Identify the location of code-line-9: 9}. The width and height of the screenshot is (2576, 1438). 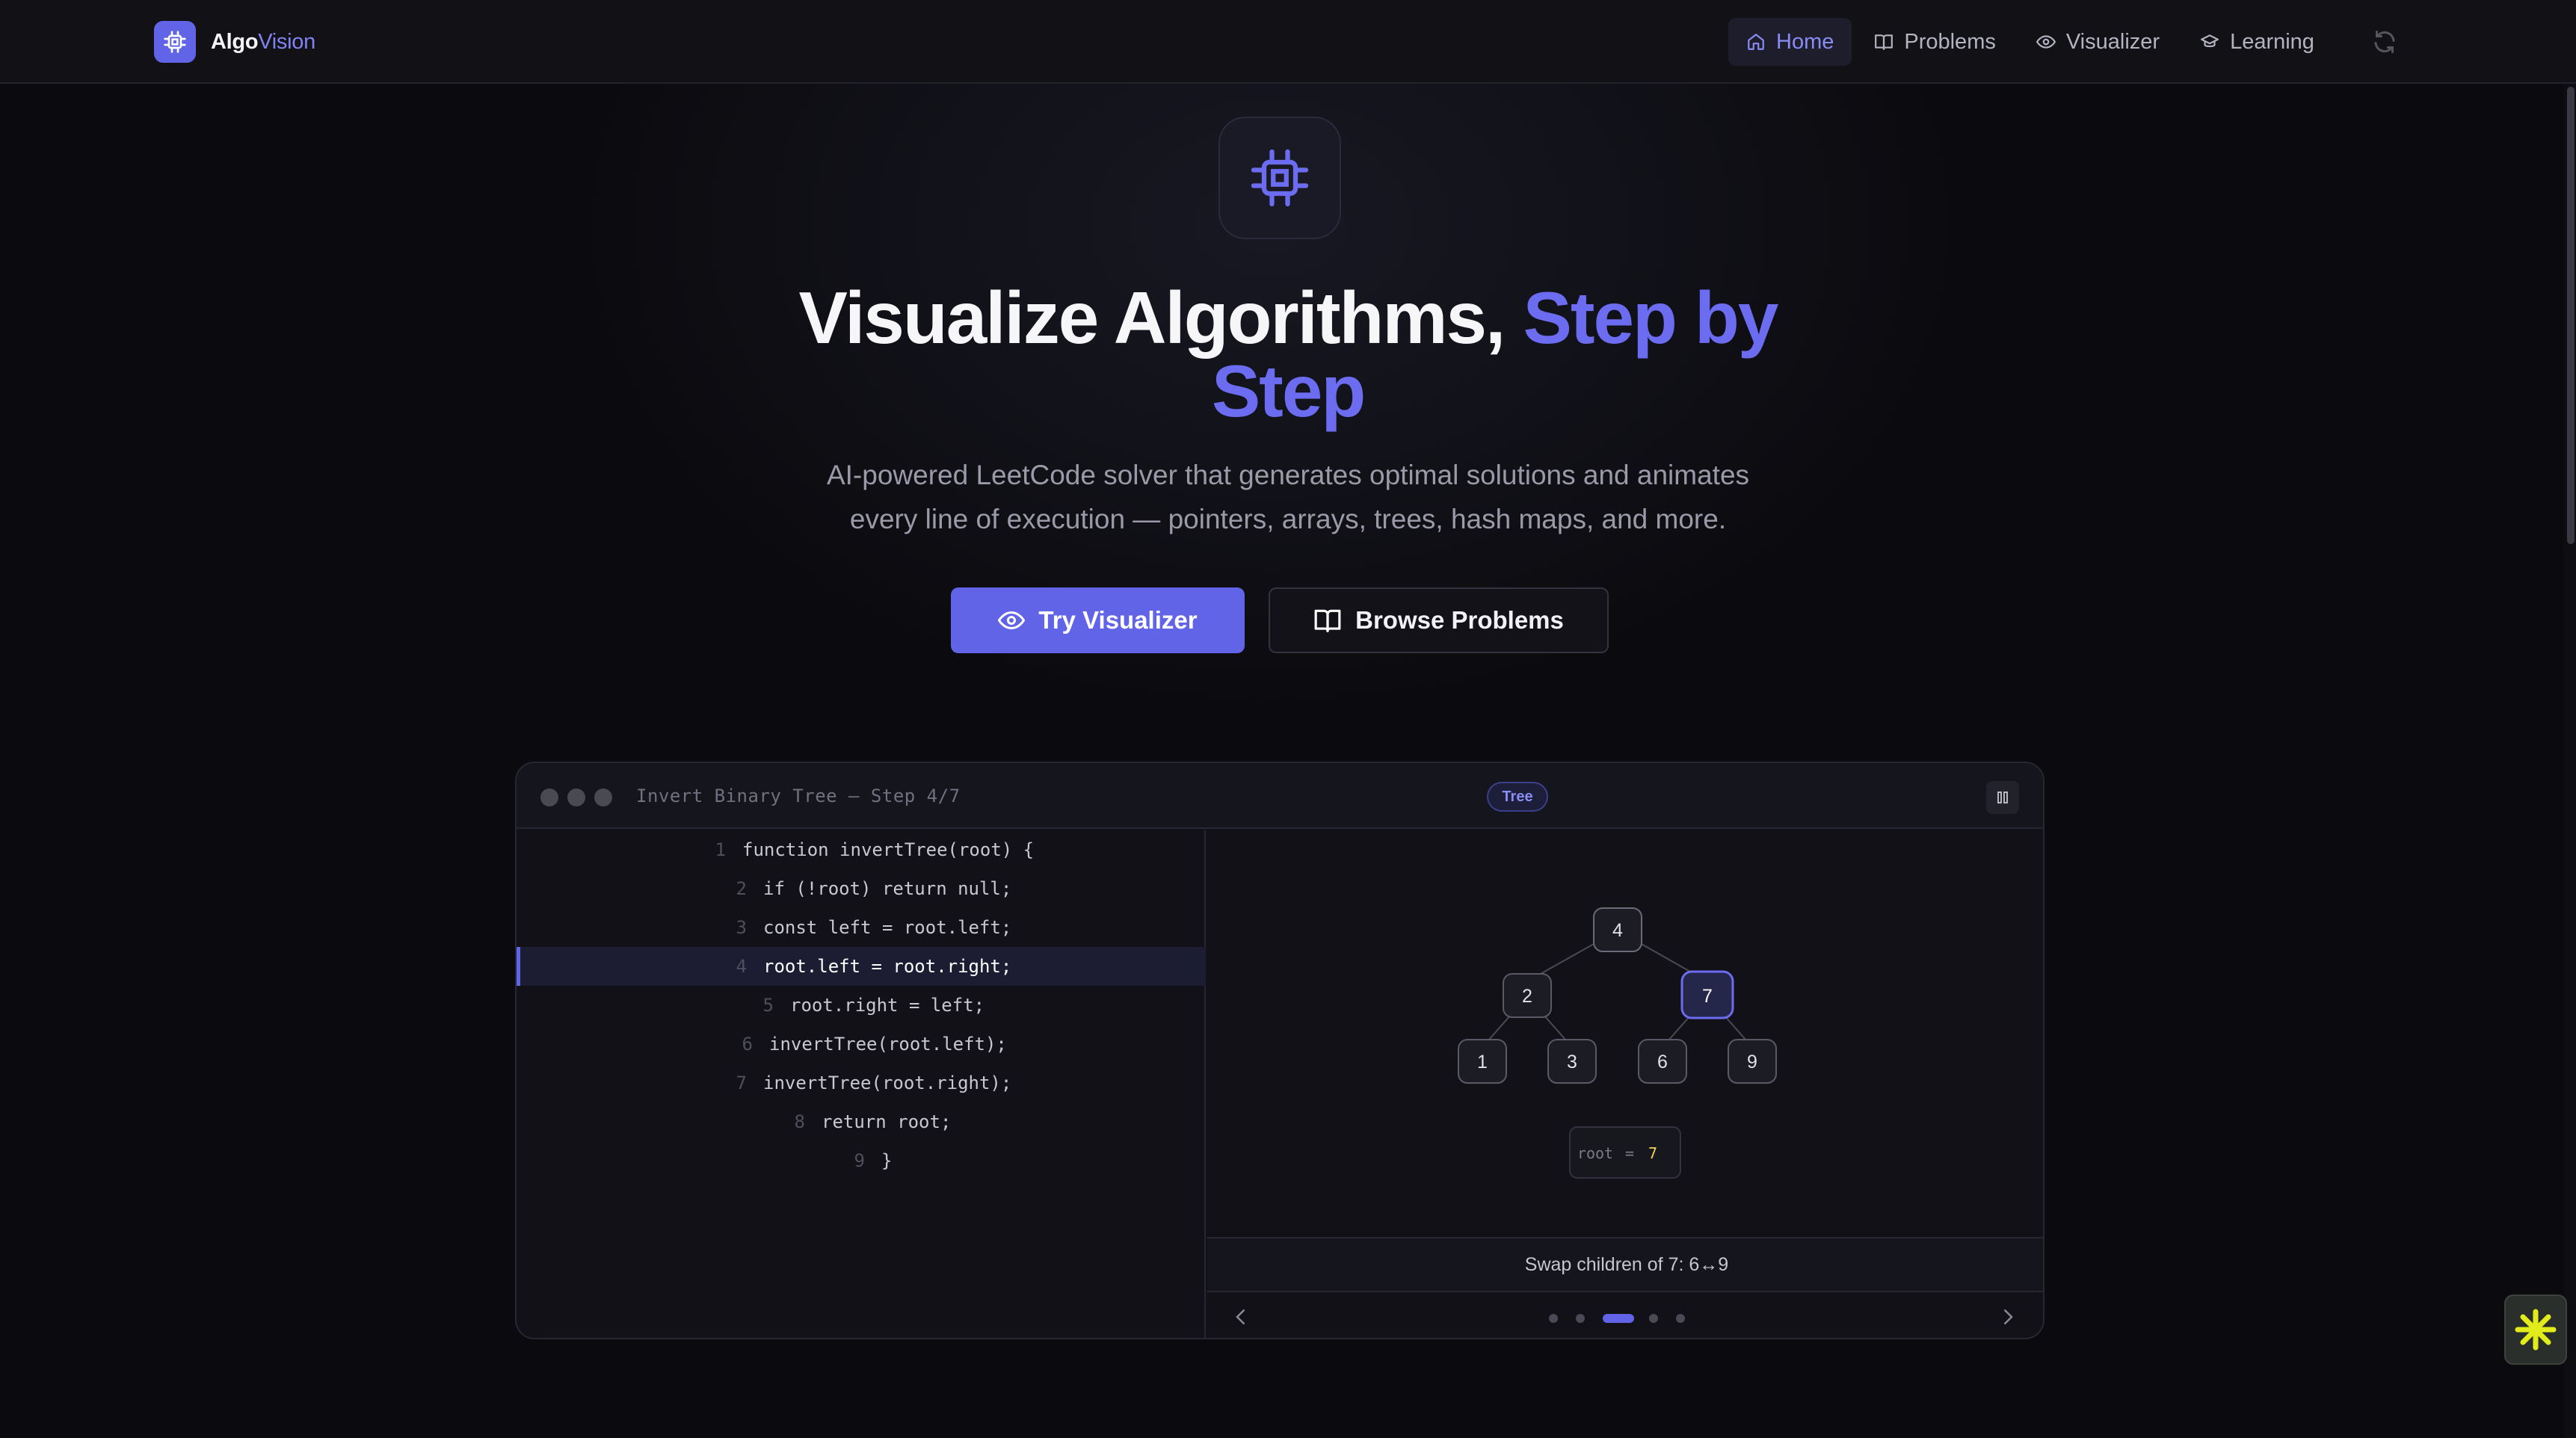
(861, 1160).